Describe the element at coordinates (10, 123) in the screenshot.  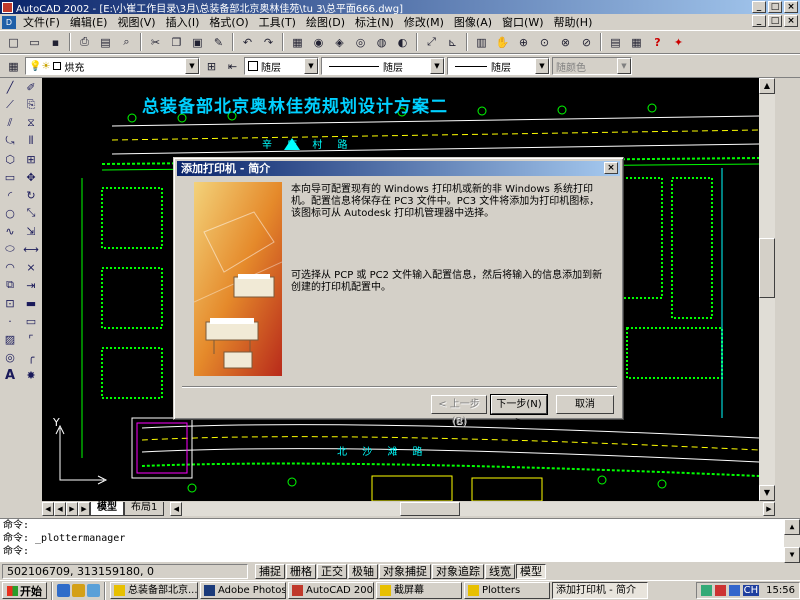
I see `multiline-icon: ⫽` at that location.